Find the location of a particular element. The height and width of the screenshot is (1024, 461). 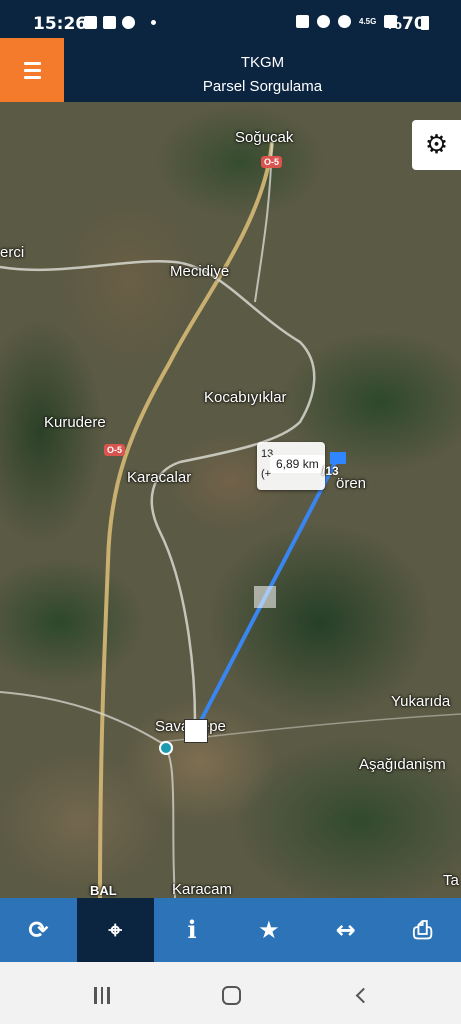

measure-icon: ↔ is located at coordinates (345, 930).